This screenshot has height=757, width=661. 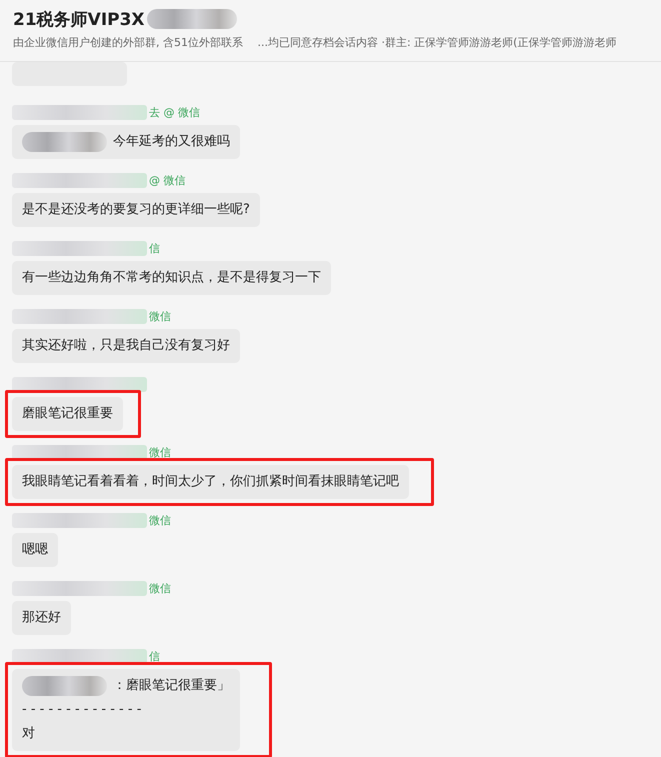 What do you see at coordinates (126, 346) in the screenshot?
I see `message-text: 其实还好啦，只是我自己没有复习好` at bounding box center [126, 346].